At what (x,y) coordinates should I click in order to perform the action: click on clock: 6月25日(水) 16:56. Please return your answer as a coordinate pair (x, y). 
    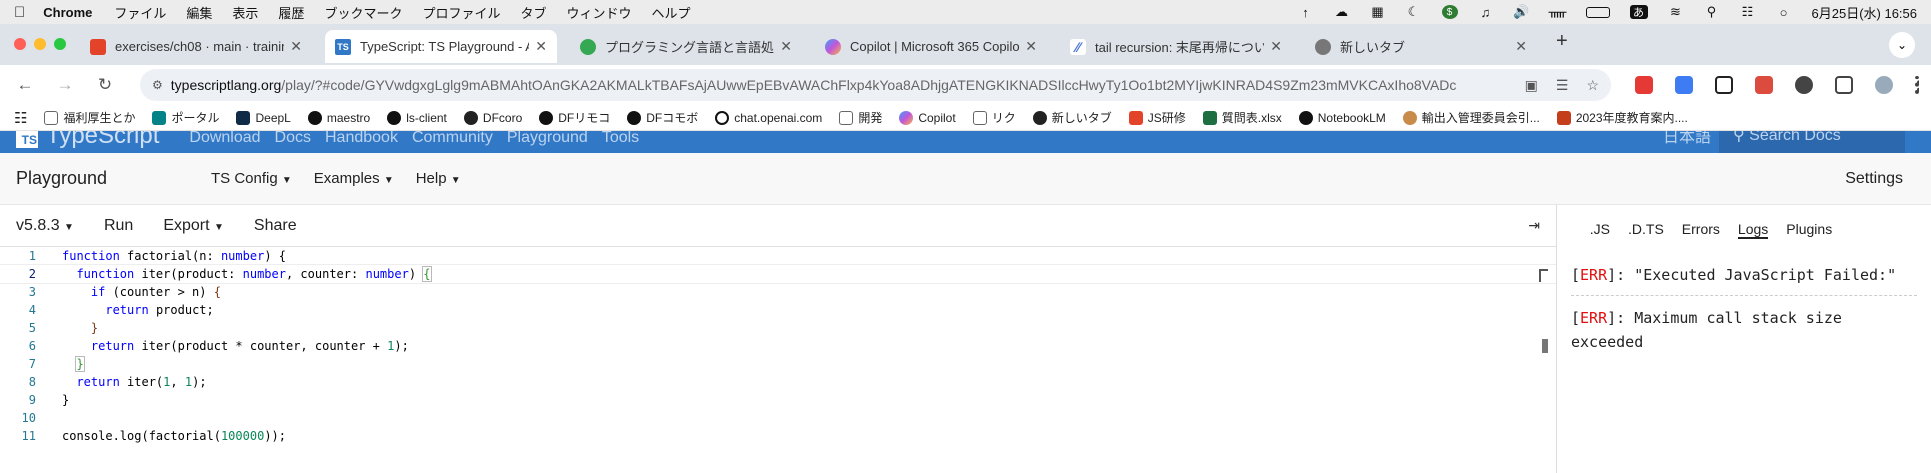
    Looking at the image, I should click on (1865, 12).